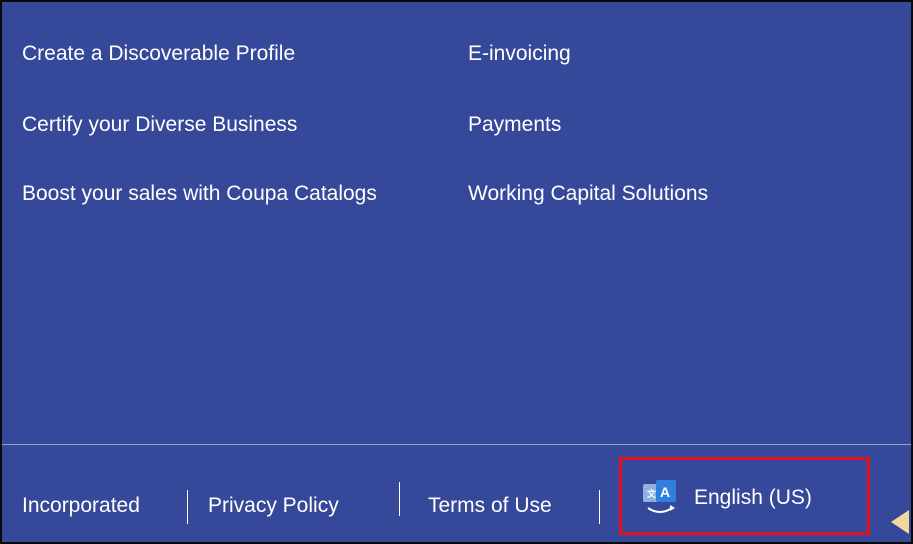 This screenshot has width=913, height=544. Describe the element at coordinates (81, 505) in the screenshot. I see `footer-incorporated: Incorporated` at that location.